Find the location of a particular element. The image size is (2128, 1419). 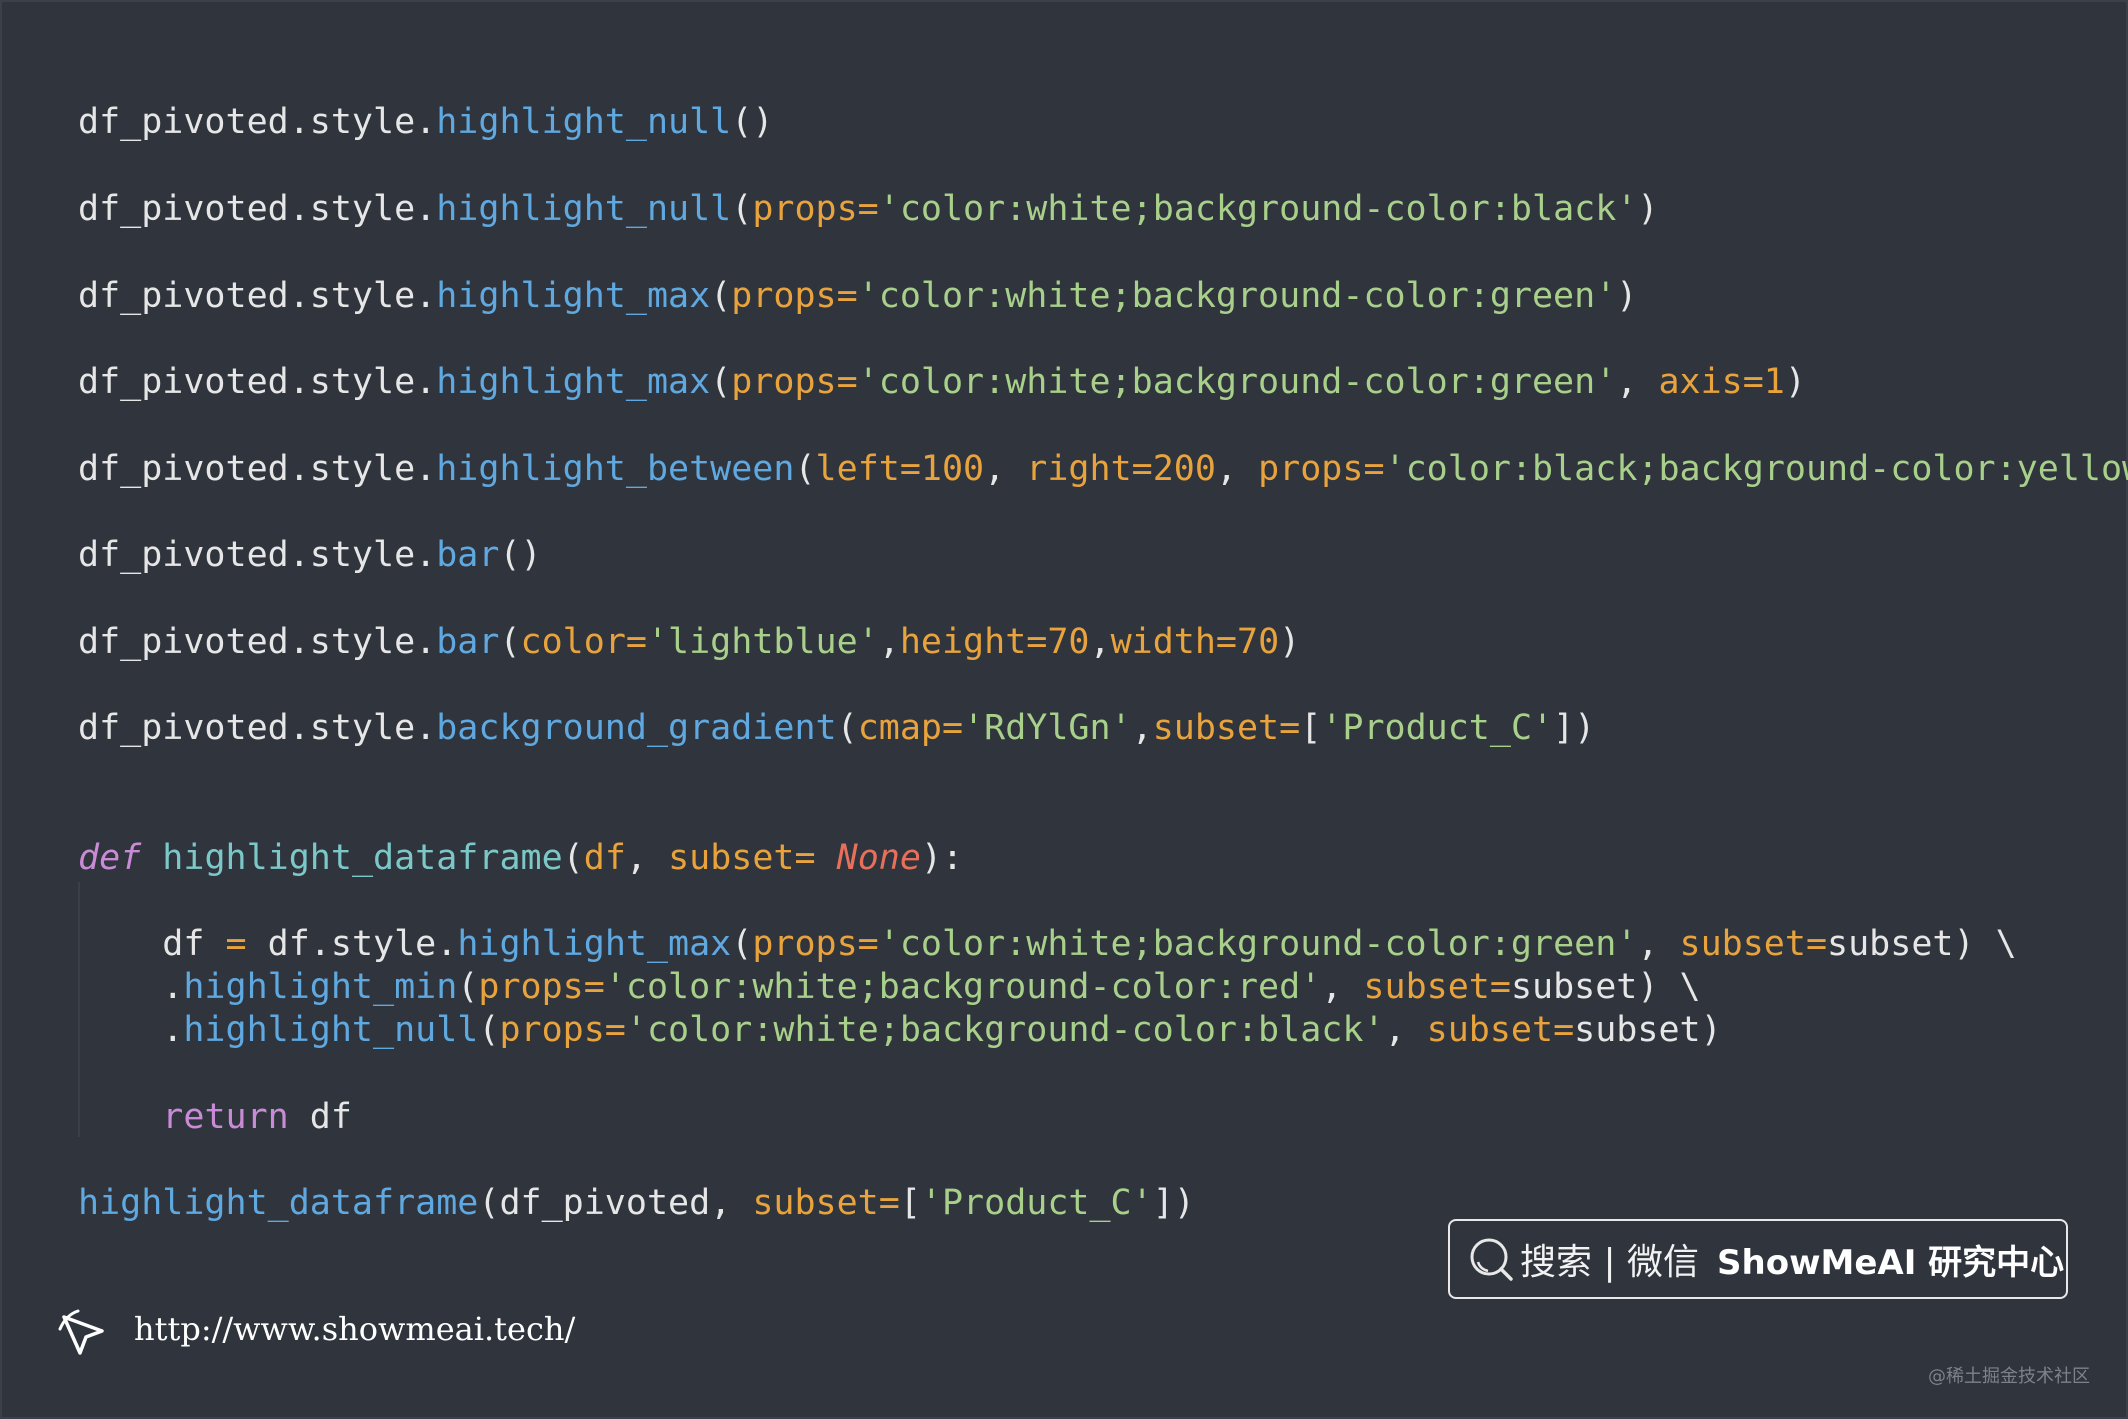

code-token: 'color:black;background-color:yellow' is located at coordinates (1756, 469).